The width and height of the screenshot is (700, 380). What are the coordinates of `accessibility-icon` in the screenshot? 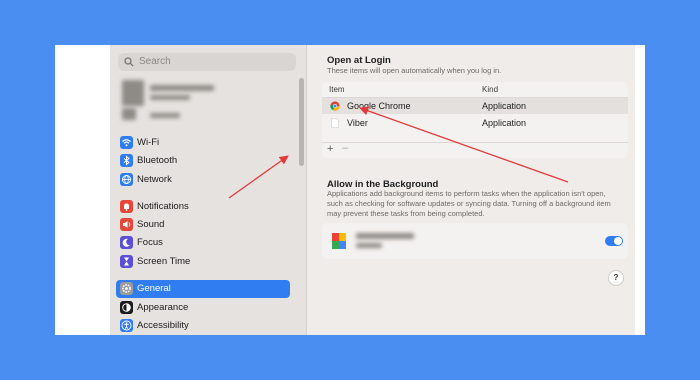 It's located at (126, 325).